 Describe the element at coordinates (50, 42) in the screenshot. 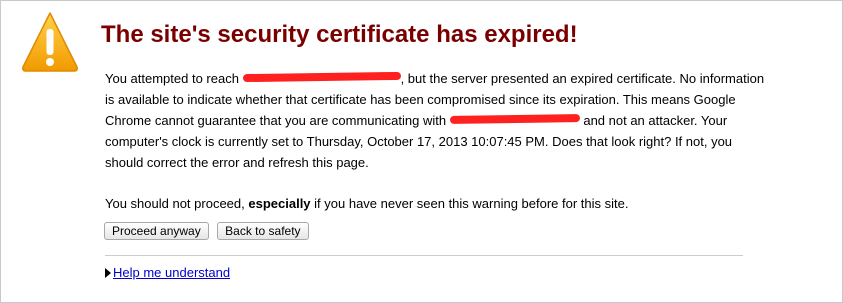

I see `warning-triangle-icon` at that location.